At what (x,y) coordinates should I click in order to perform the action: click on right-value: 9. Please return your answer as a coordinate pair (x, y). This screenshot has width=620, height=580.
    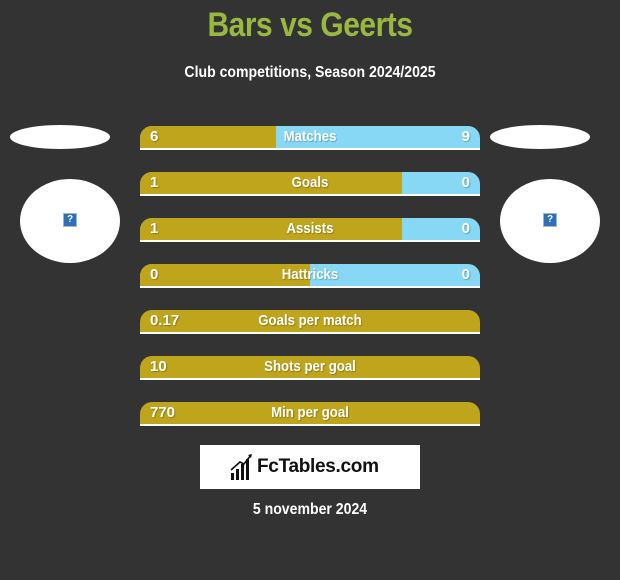
    Looking at the image, I should click on (465, 136).